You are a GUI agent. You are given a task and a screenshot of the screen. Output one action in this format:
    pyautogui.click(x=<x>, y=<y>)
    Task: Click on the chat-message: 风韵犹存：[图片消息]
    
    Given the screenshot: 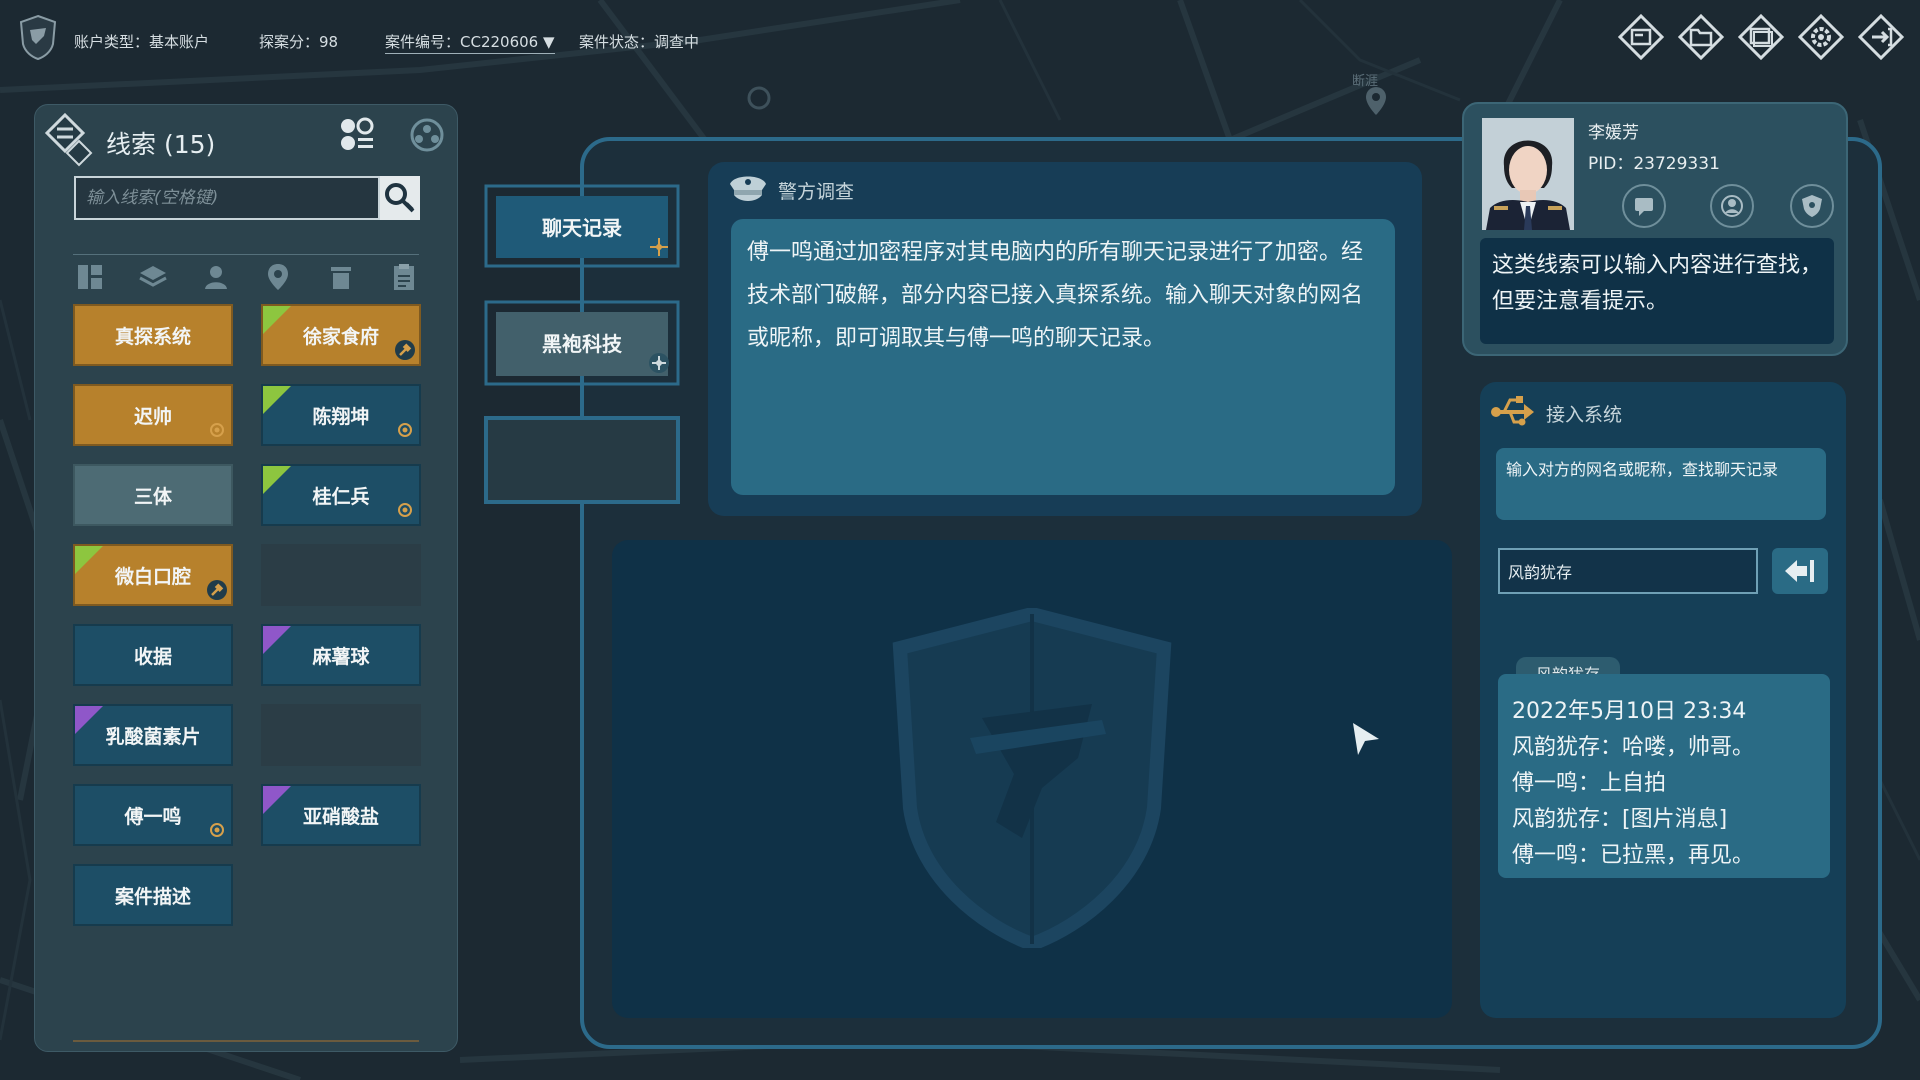 What is the action you would take?
    pyautogui.click(x=1620, y=819)
    